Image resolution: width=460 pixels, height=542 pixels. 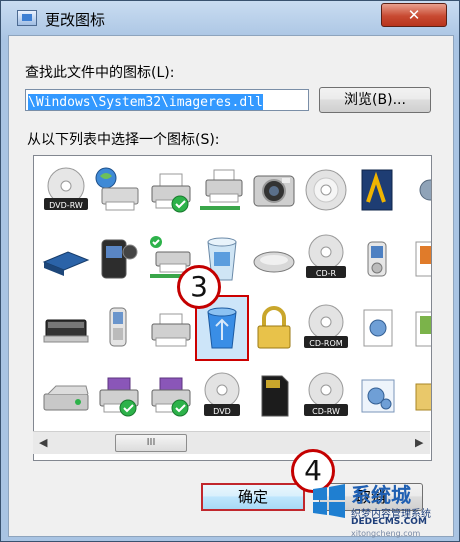 I want to click on icon-media-player, so click(x=378, y=260).